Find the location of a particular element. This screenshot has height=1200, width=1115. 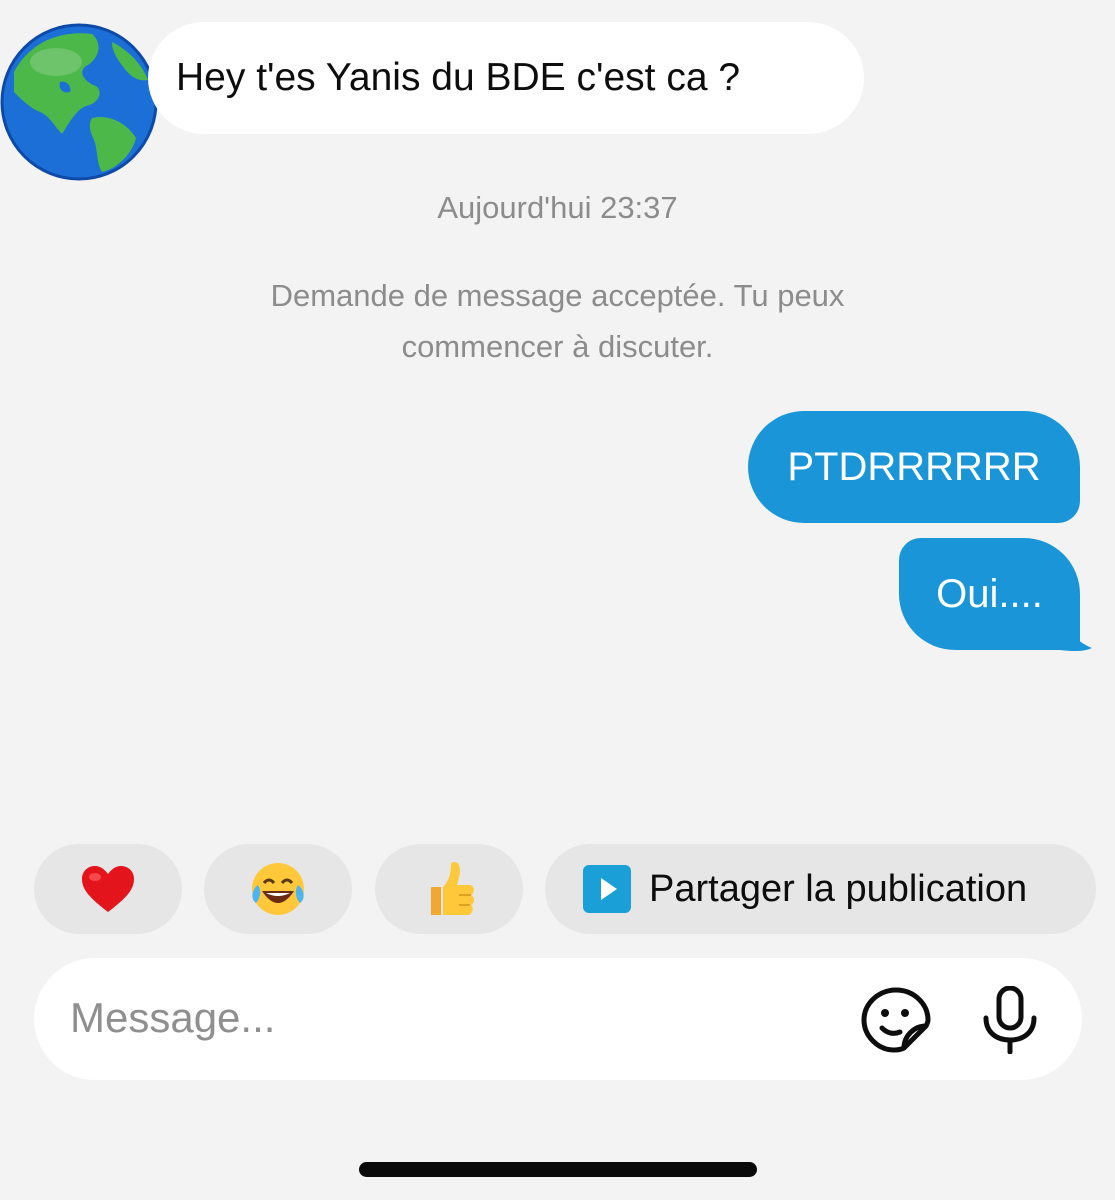

system-note-line: Demande de message acceptée. Tu peux is located at coordinates (557, 295).